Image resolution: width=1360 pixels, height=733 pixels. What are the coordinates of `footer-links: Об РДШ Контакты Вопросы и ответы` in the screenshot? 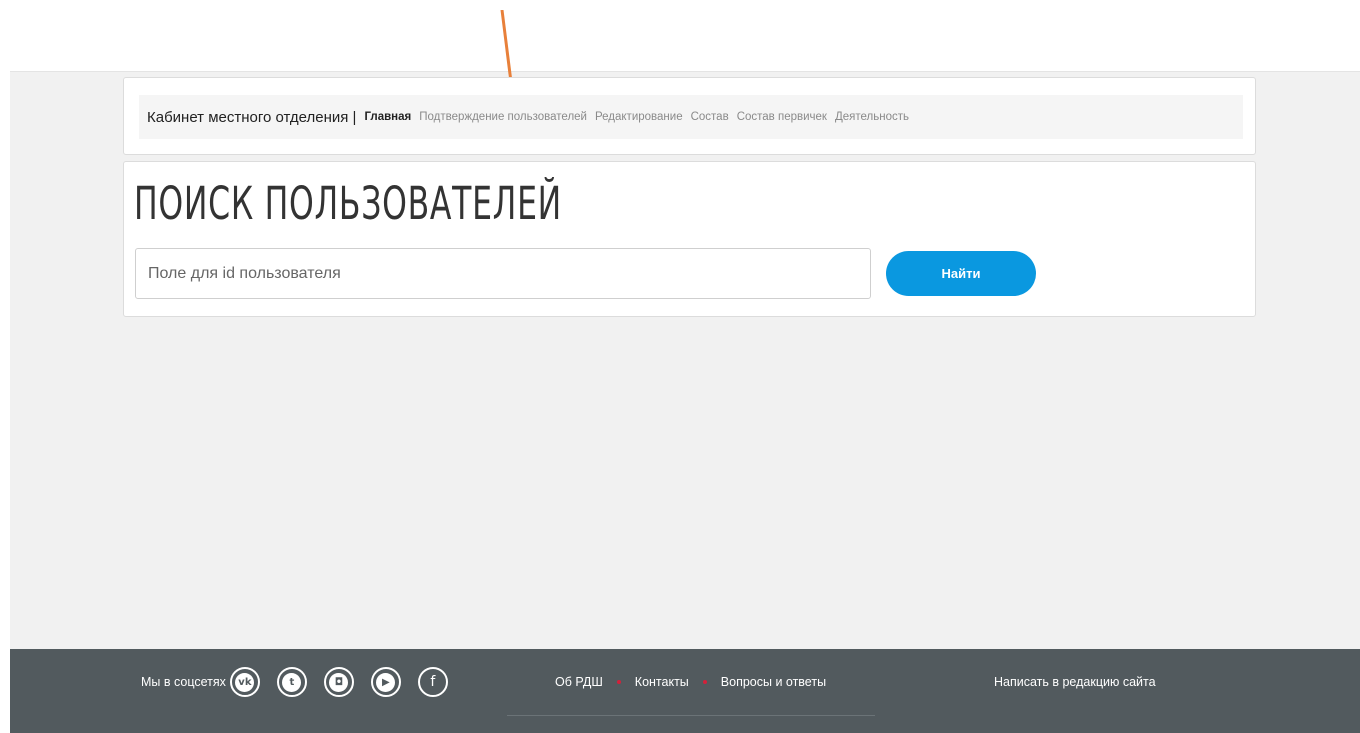 It's located at (690, 682).